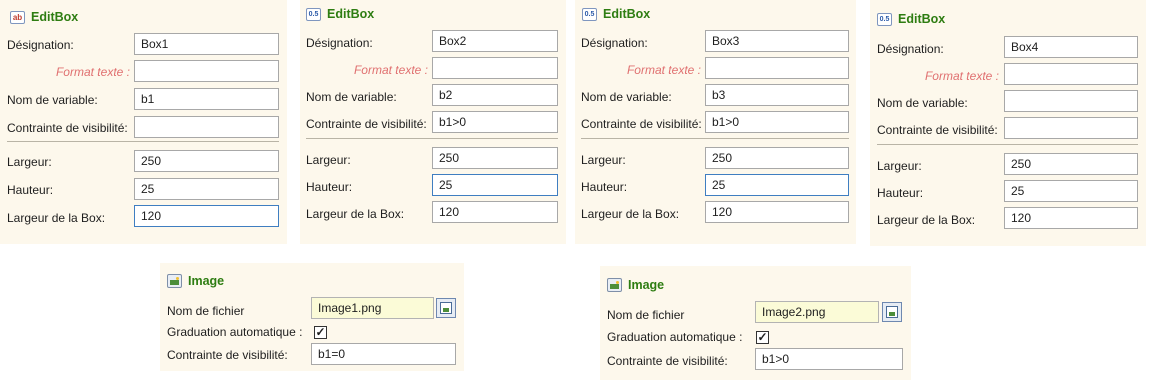 This screenshot has width=1150, height=386. Describe the element at coordinates (1071, 47) in the screenshot. I see `designation-input: Box4` at that location.